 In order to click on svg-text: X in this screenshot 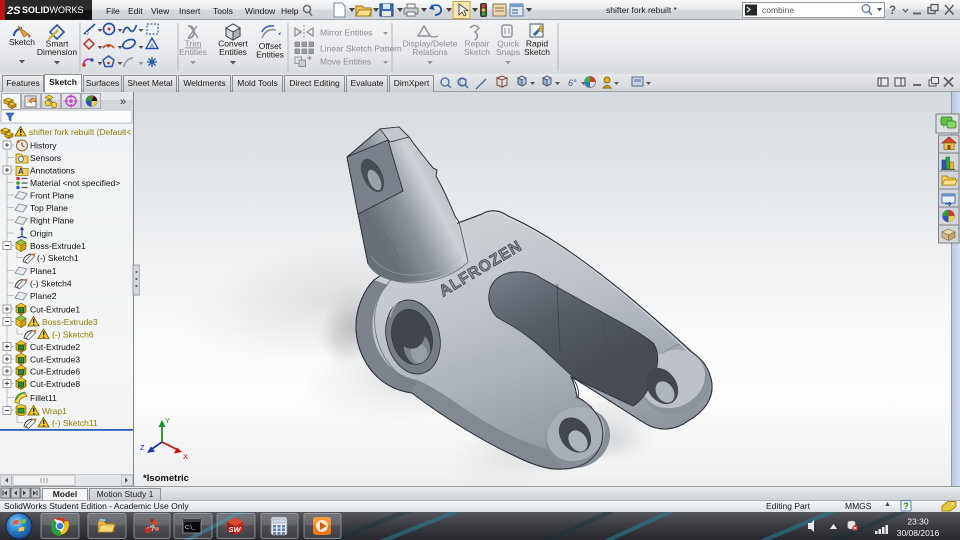, I will do `click(185, 456)`.